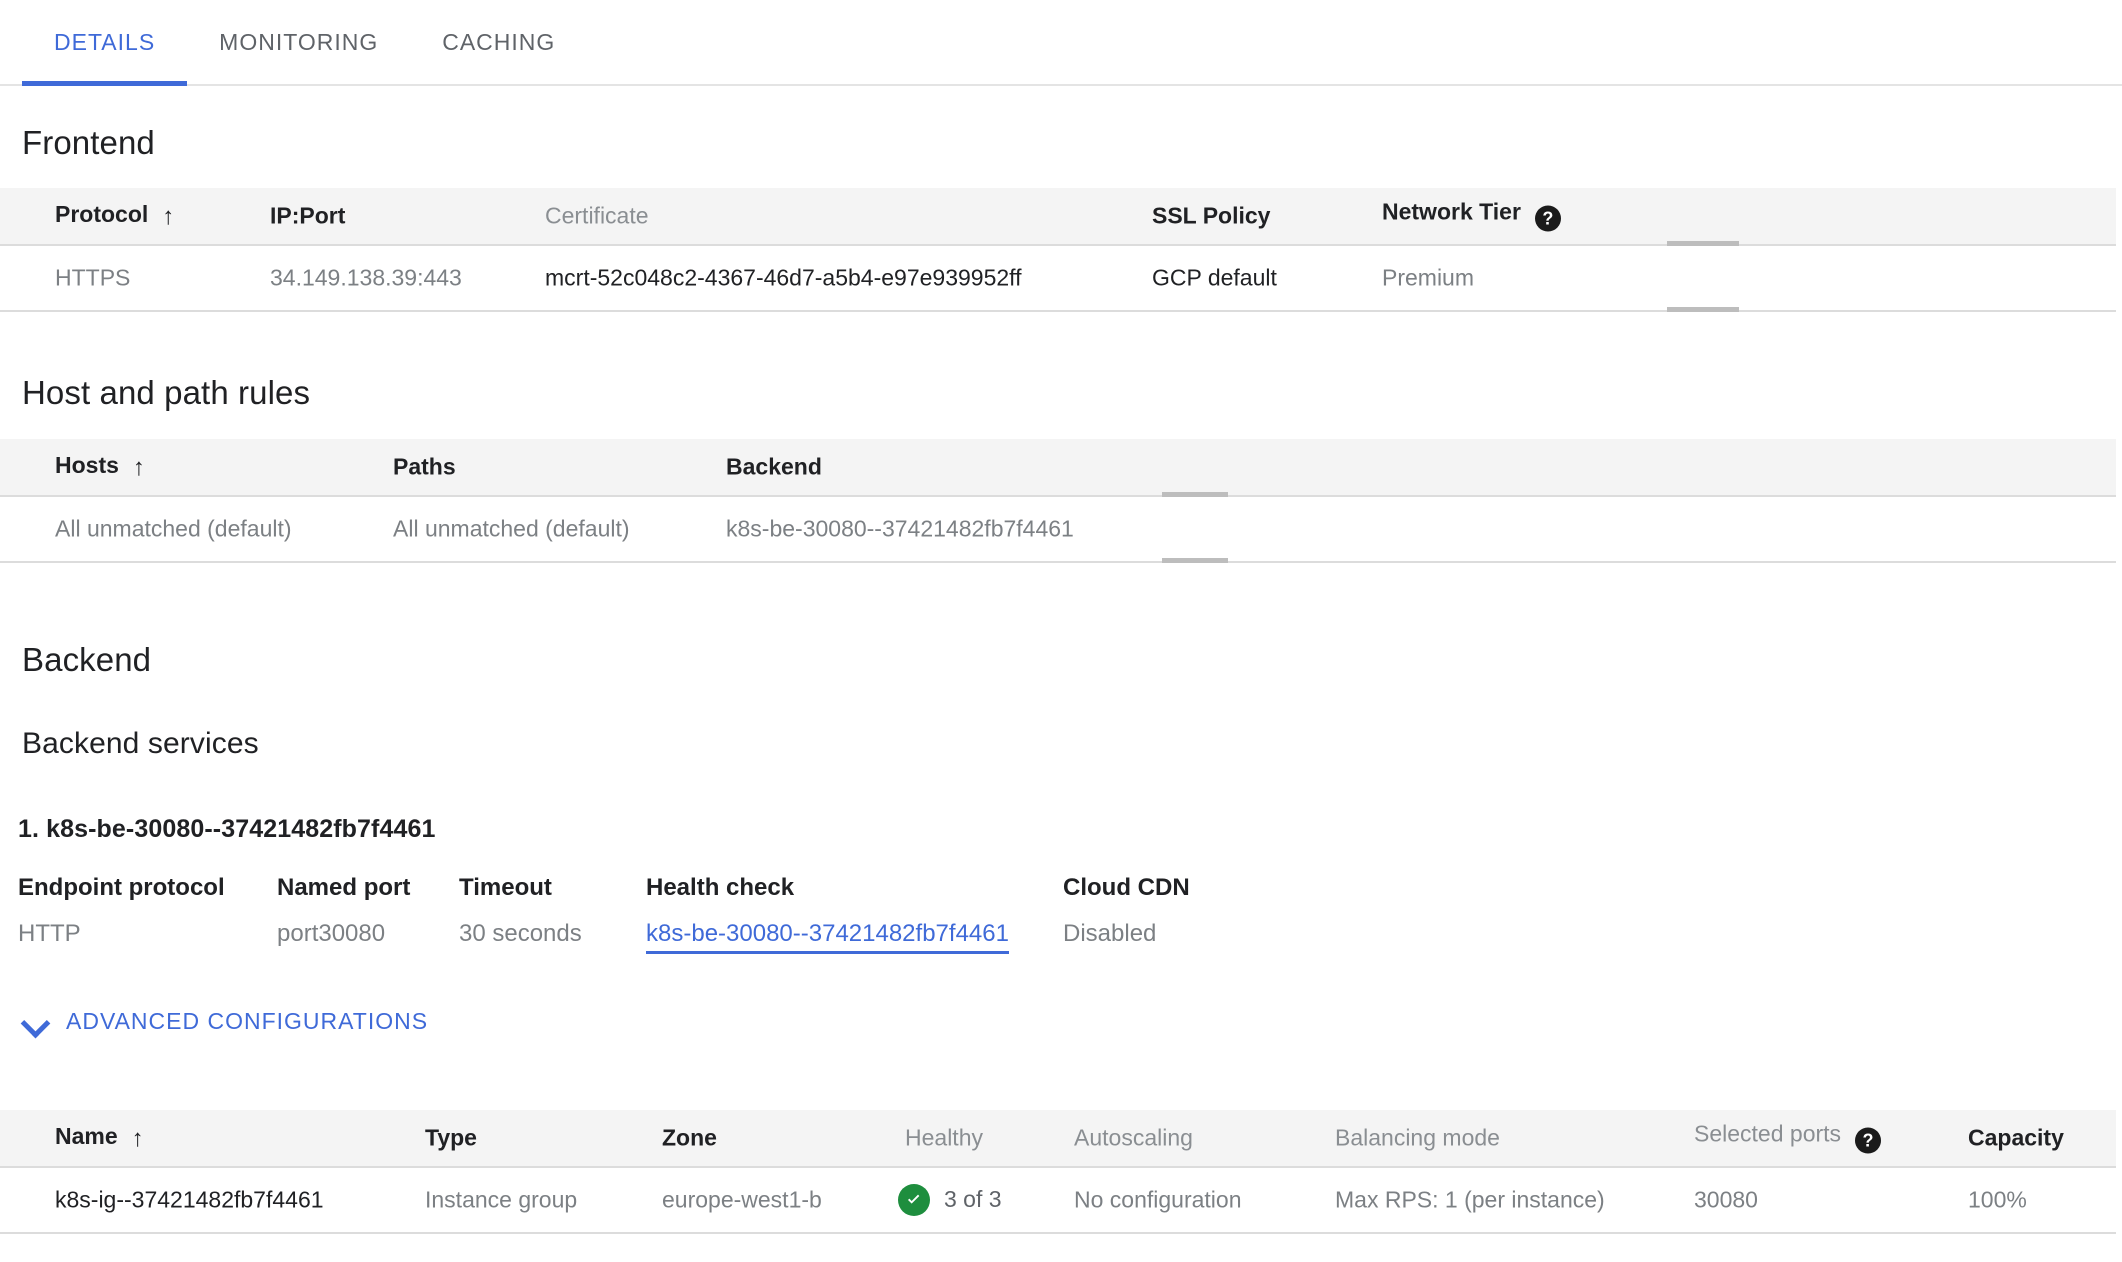 This screenshot has height=1262, width=2122. What do you see at coordinates (49, 933) in the screenshot?
I see `field-value-endpoint-protocol: HTTP` at bounding box center [49, 933].